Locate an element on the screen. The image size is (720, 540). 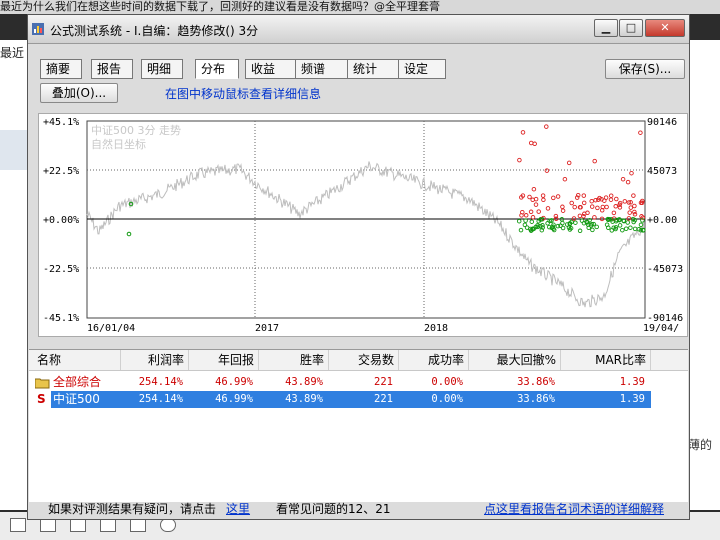
legend-series: 中证500 3分 走势 is located at coordinates (136, 130).